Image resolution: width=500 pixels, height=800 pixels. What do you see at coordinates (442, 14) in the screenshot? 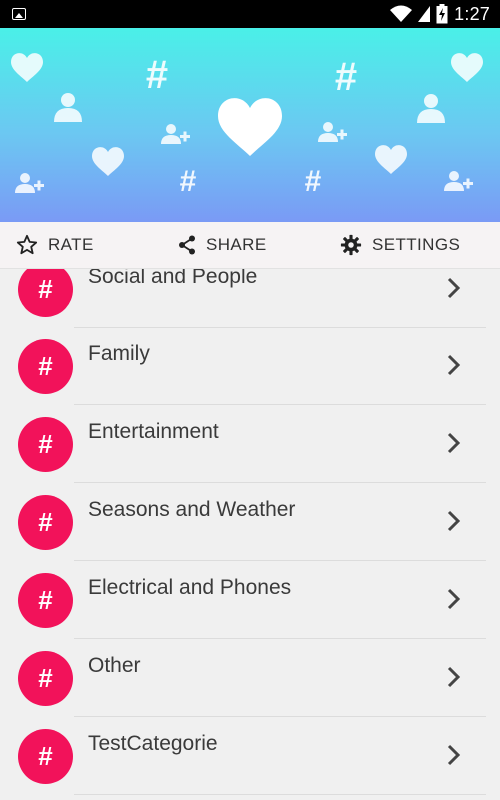
I see `battery-charging-icon` at bounding box center [442, 14].